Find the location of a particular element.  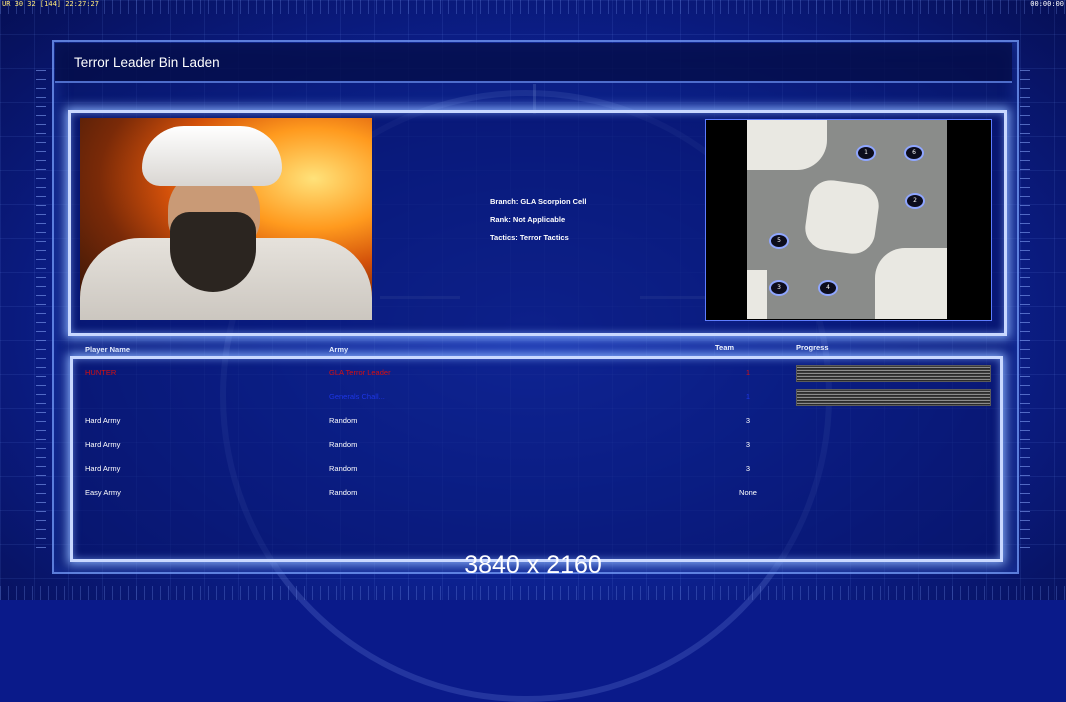

column-header-player: Player Name is located at coordinates (108, 349).